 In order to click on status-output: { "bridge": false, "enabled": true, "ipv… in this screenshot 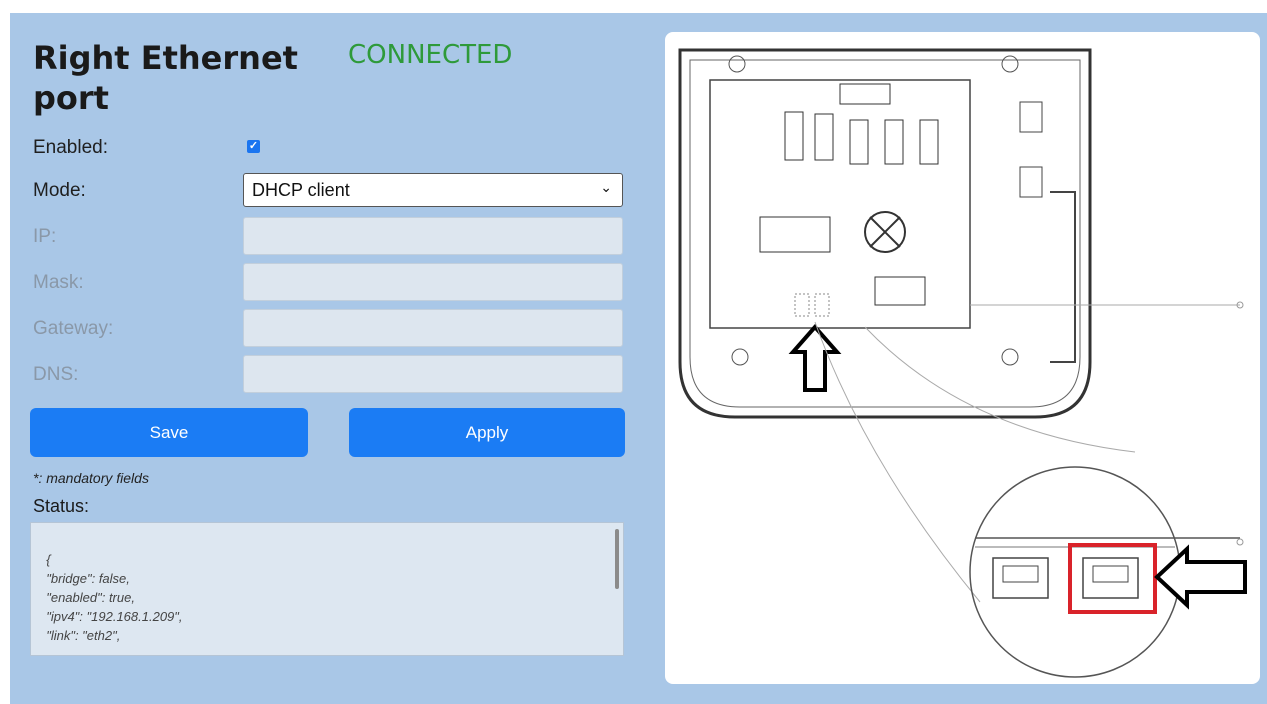, I will do `click(327, 589)`.